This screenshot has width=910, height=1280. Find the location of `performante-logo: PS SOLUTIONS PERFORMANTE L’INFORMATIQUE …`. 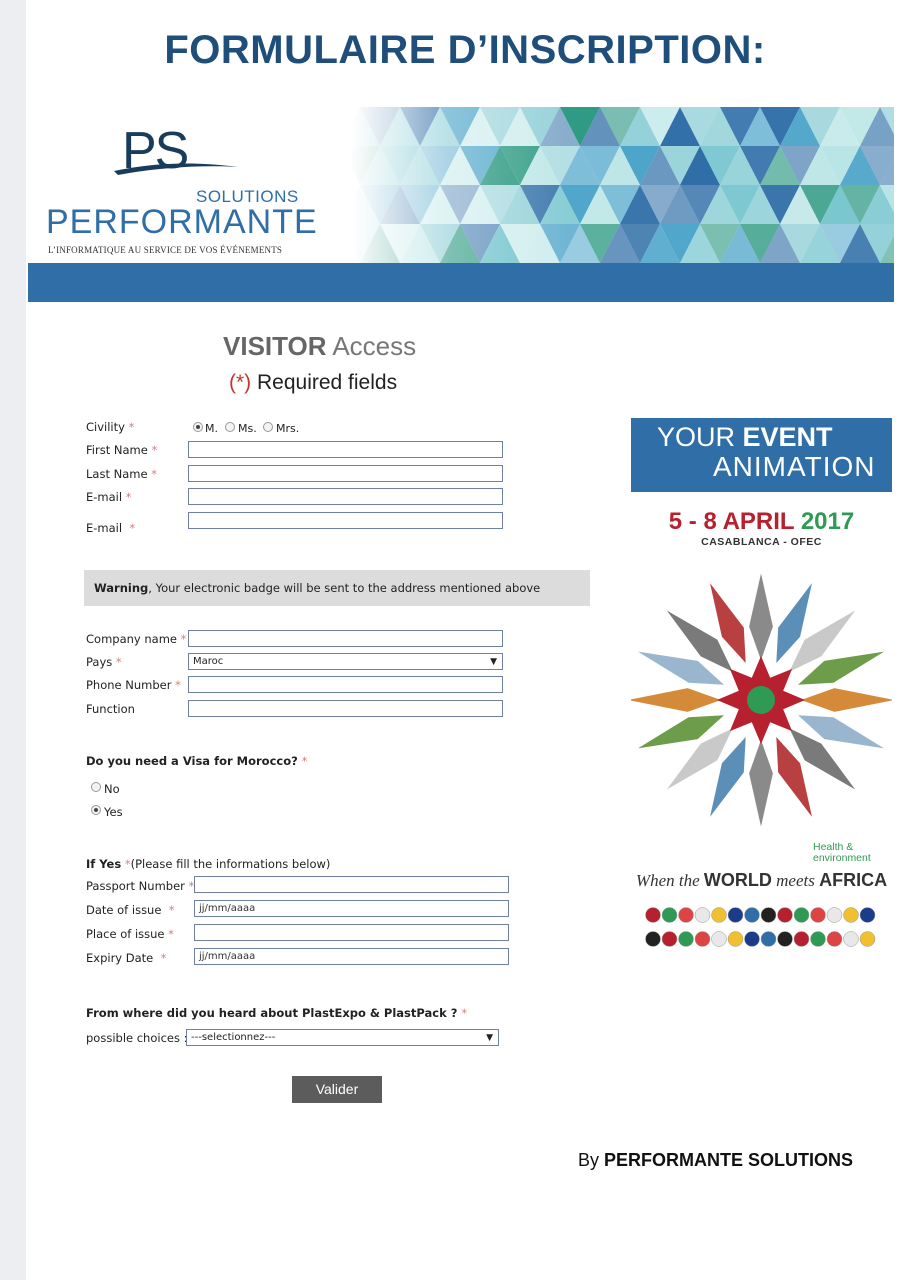

performante-logo: PS SOLUTIONS PERFORMANTE L’INFORMATIQUE … is located at coordinates (189, 191).